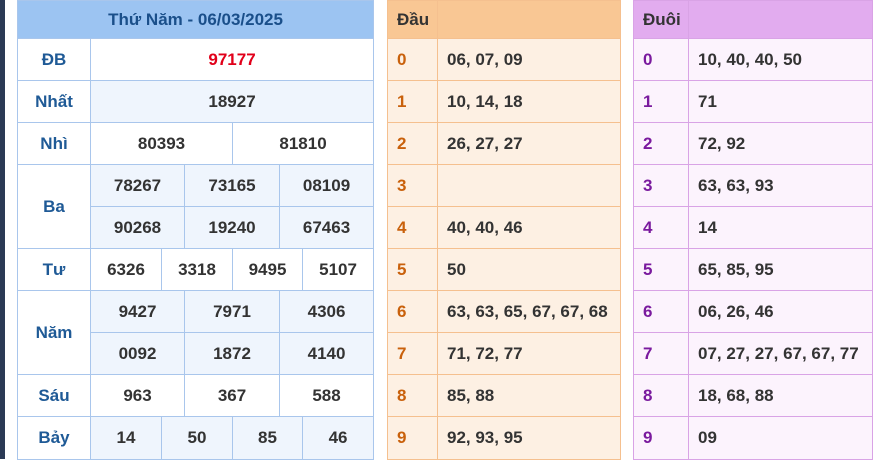  I want to click on duoi-digit: 3, so click(661, 185).